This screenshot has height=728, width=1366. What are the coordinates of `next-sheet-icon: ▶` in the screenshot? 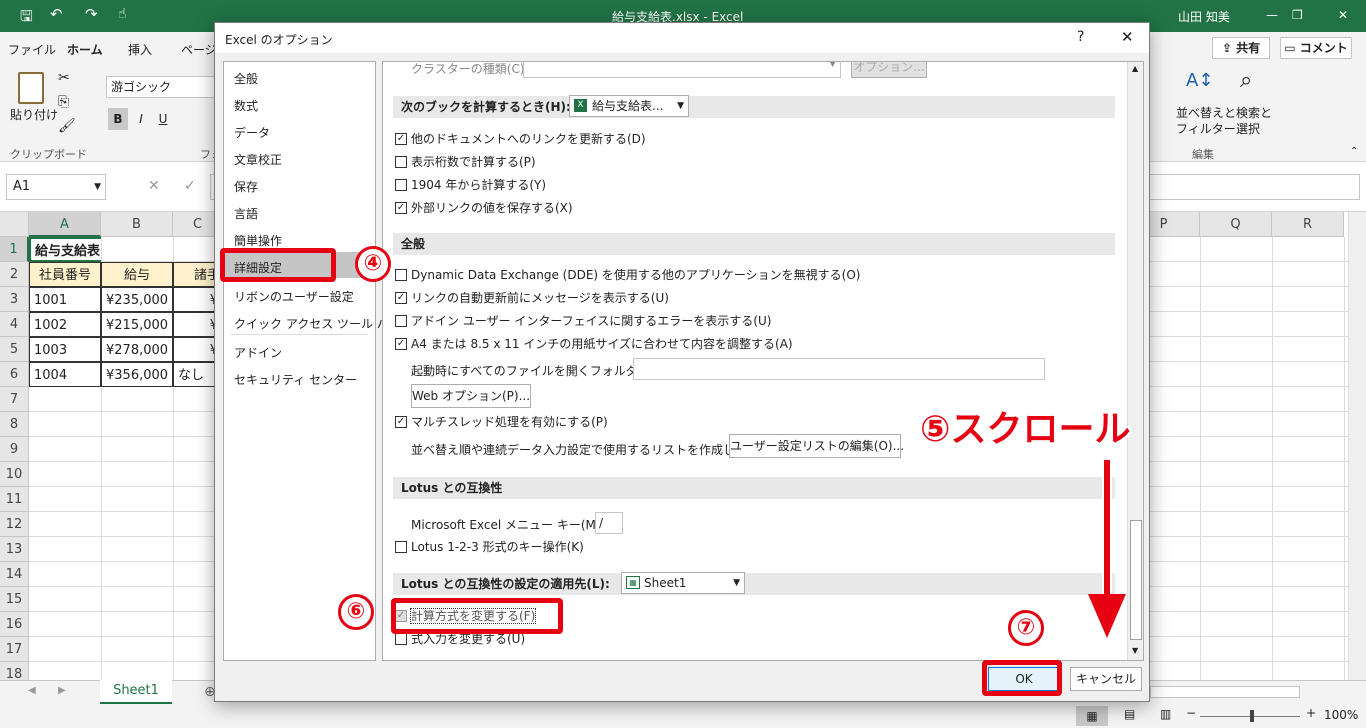 It's located at (62, 690).